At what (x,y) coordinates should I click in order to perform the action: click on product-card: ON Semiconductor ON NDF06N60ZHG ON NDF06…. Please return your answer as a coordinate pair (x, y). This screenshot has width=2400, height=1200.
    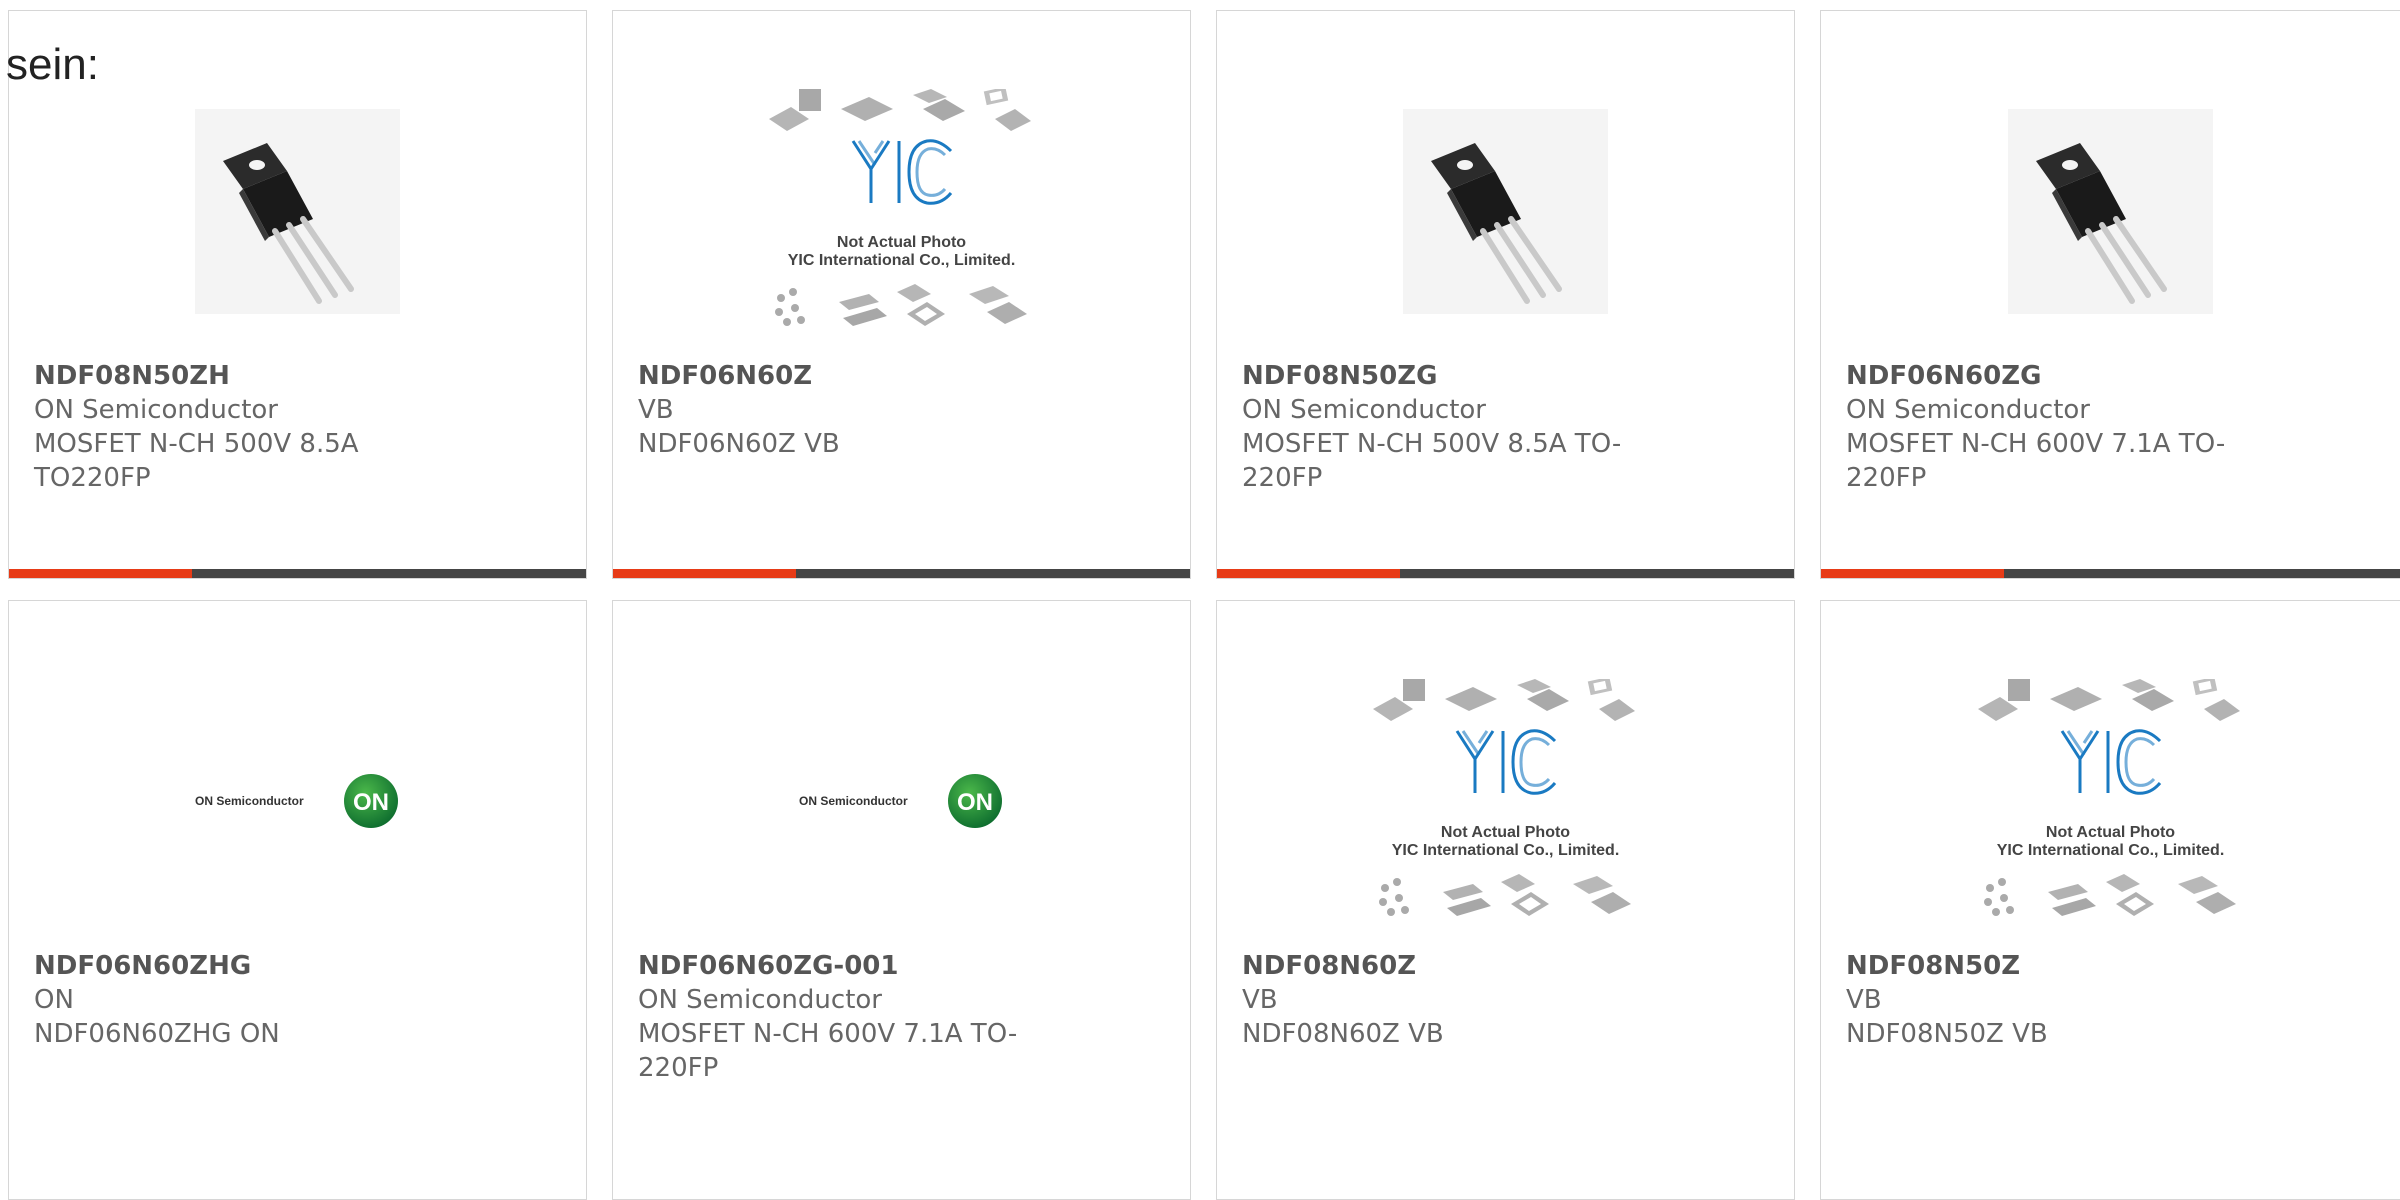
    Looking at the image, I should click on (297, 900).